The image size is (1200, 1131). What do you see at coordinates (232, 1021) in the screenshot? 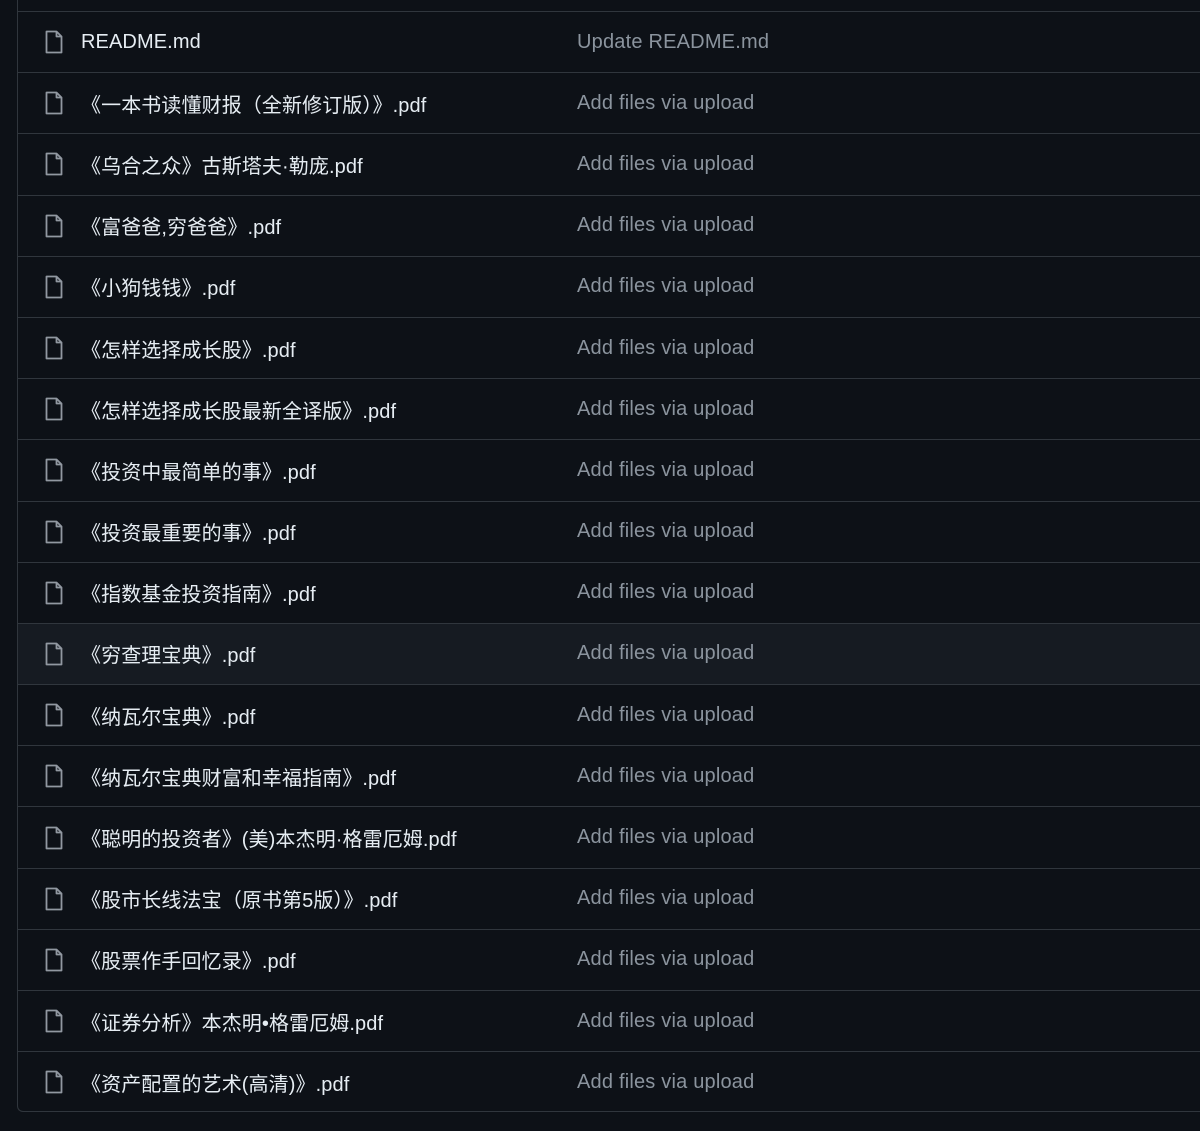
I see `file-name-link: 《证券分析》本杰明•格雷厄姆.pdf` at bounding box center [232, 1021].